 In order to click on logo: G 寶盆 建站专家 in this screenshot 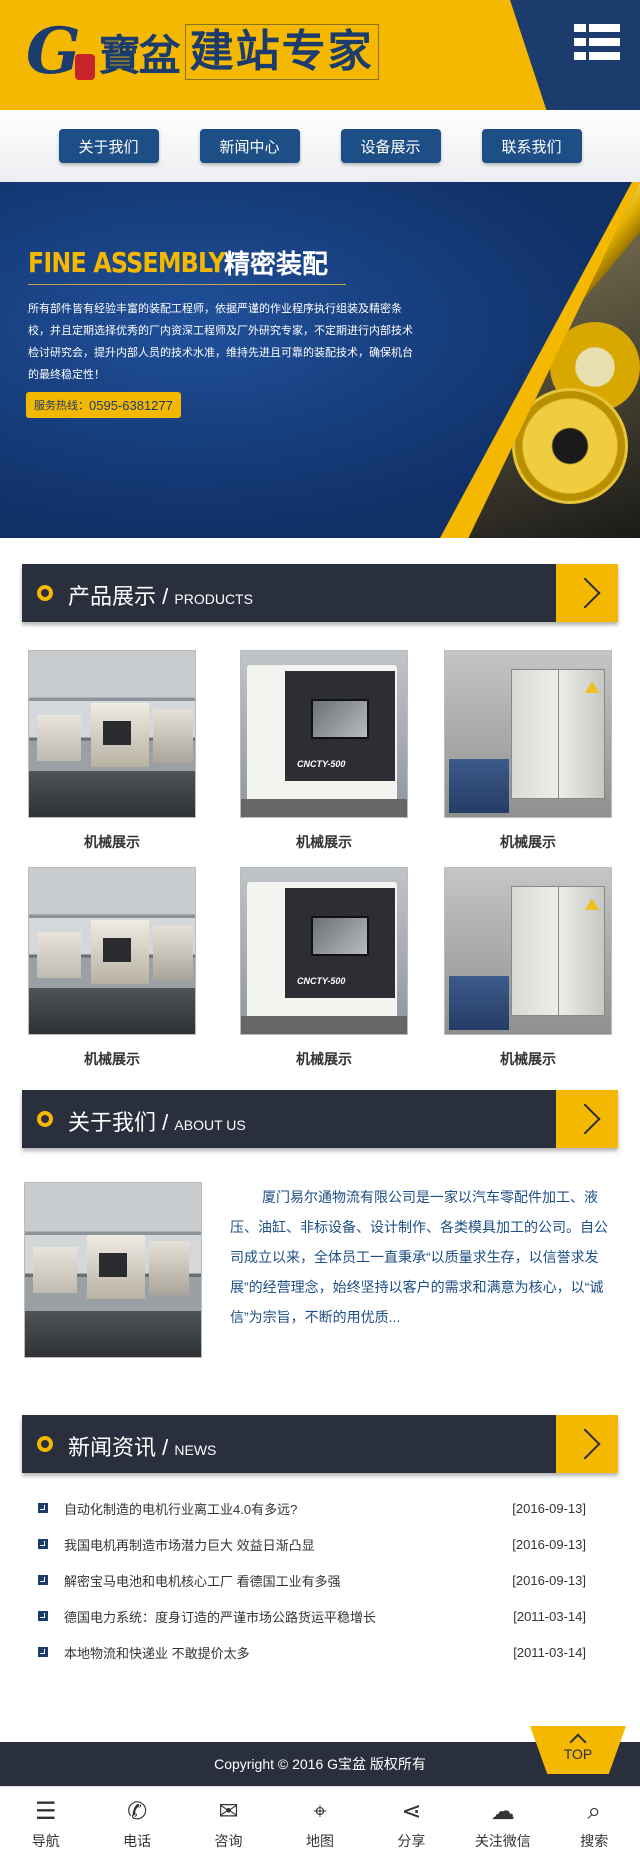, I will do `click(202, 52)`.